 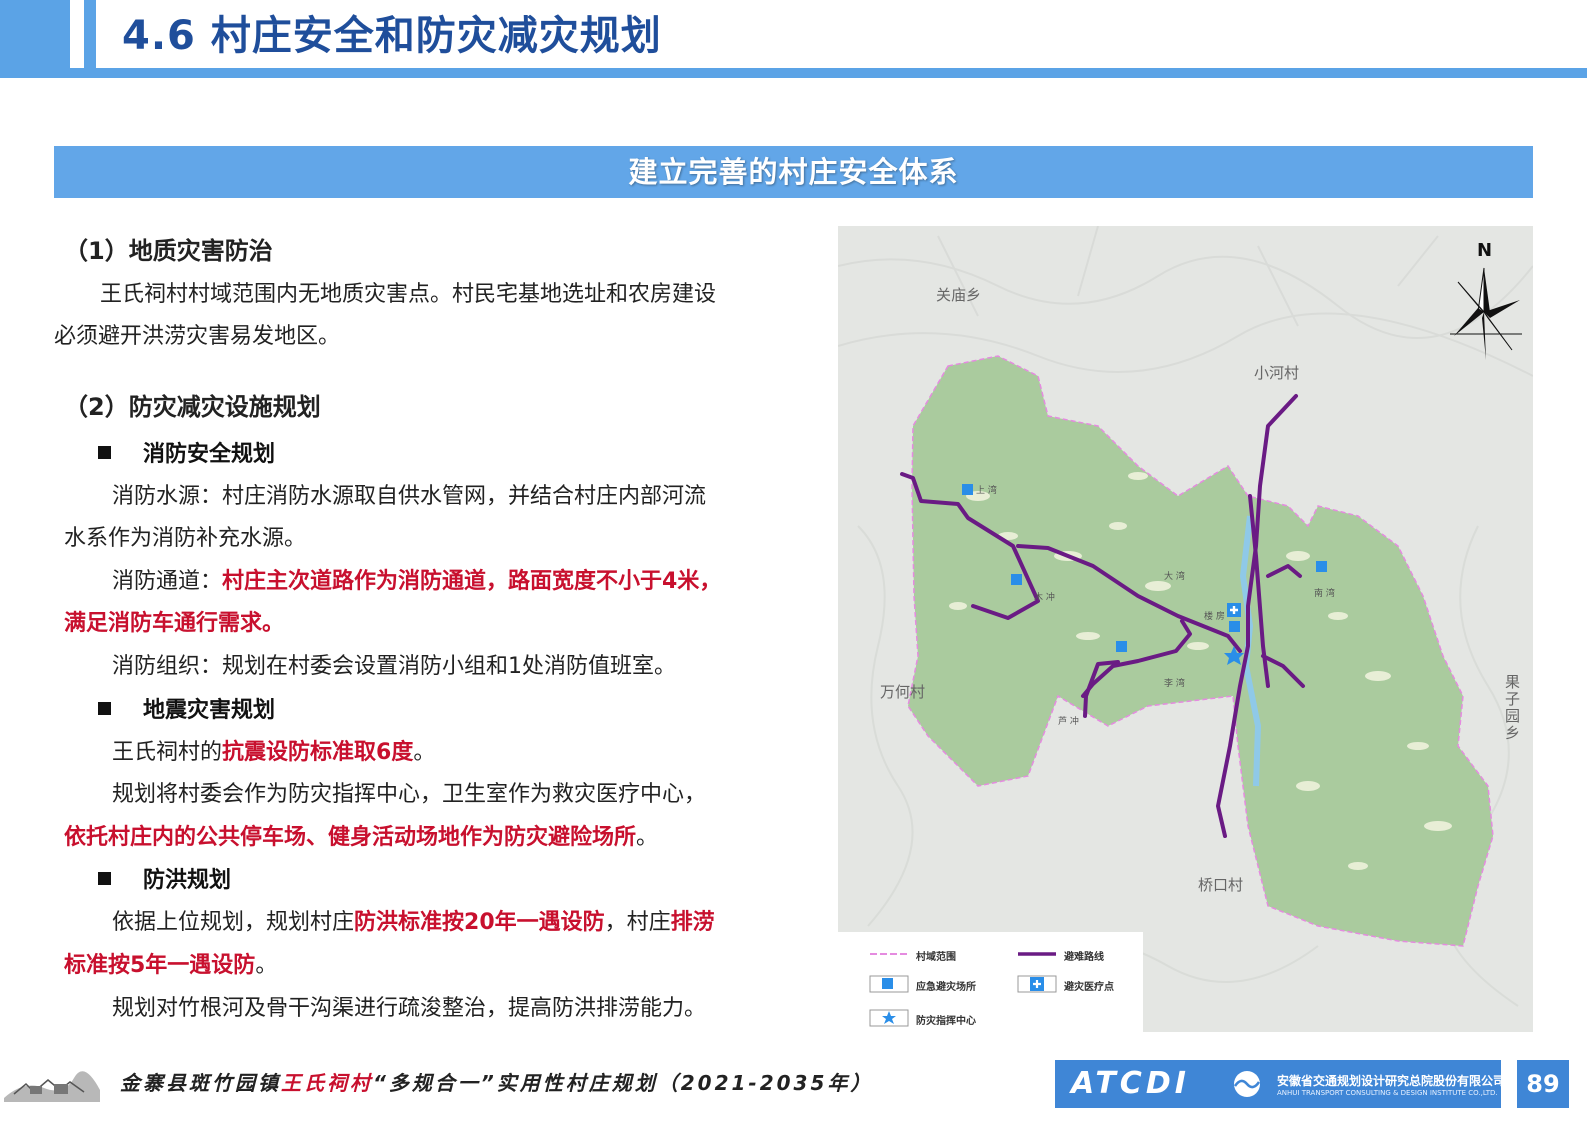 I want to click on subheading-flood: 防洪规划, so click(x=164, y=881).